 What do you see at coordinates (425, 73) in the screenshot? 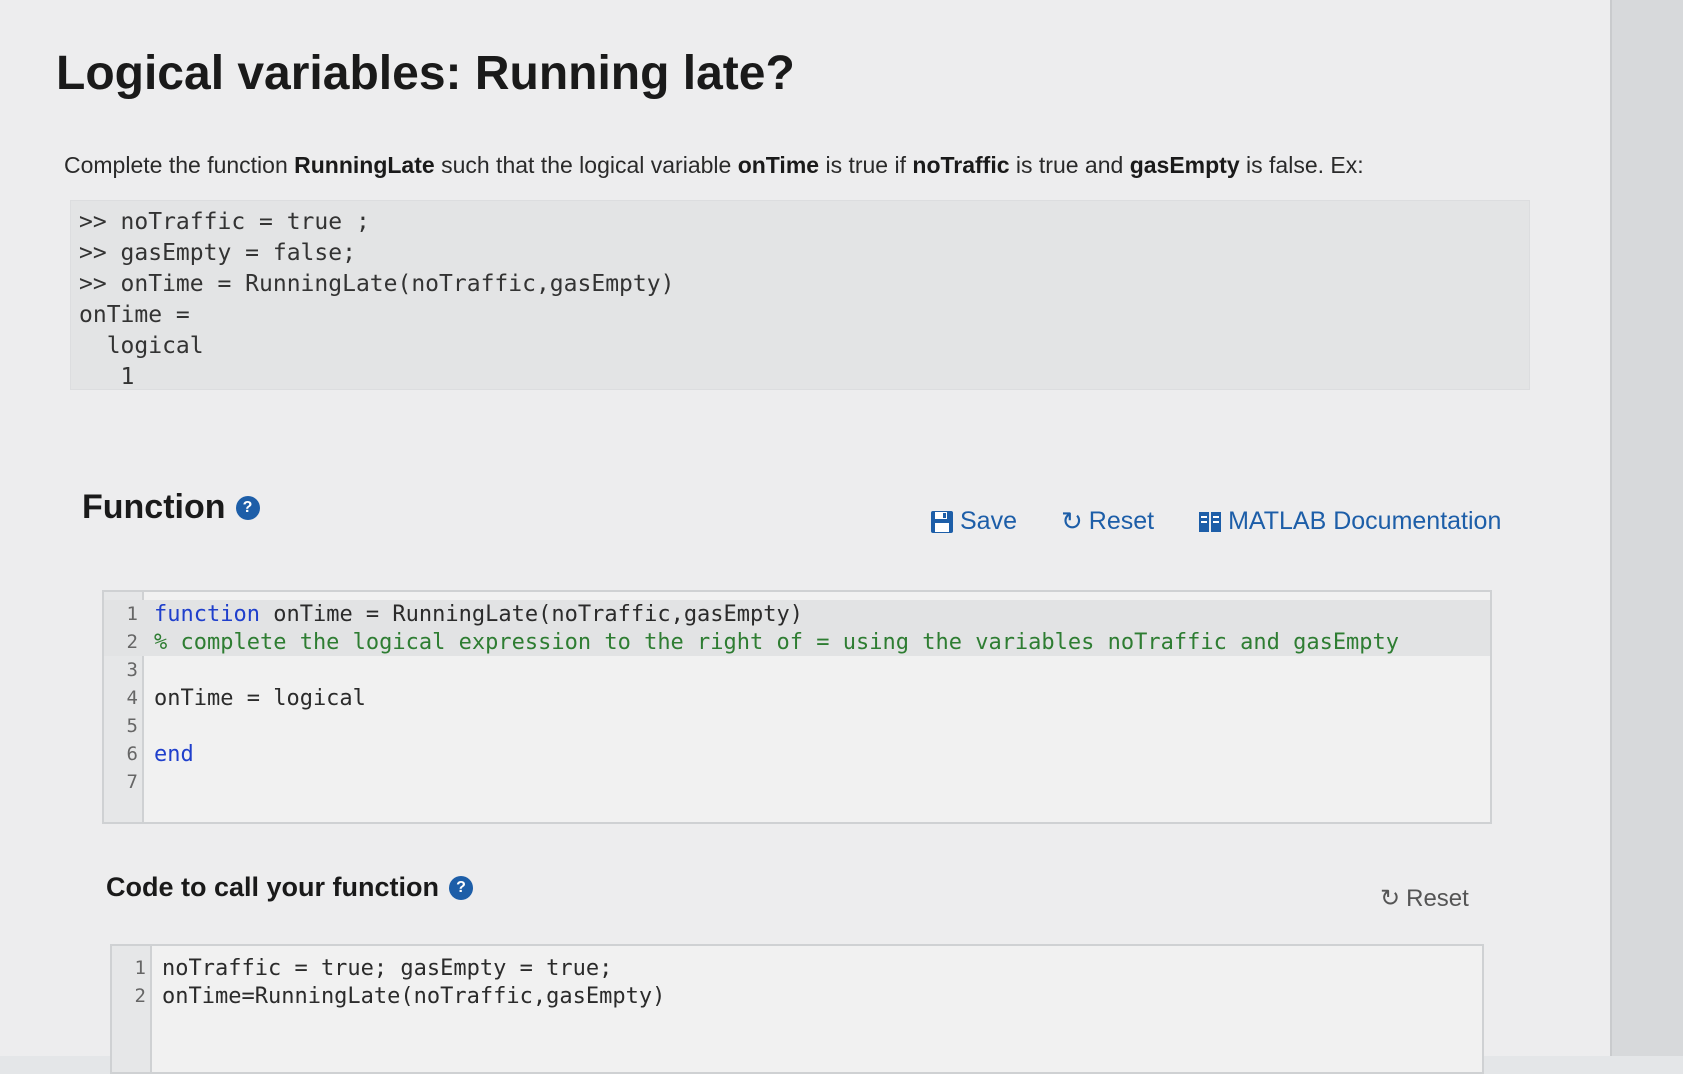
I see `page-title: Logical variables: Running late?` at bounding box center [425, 73].